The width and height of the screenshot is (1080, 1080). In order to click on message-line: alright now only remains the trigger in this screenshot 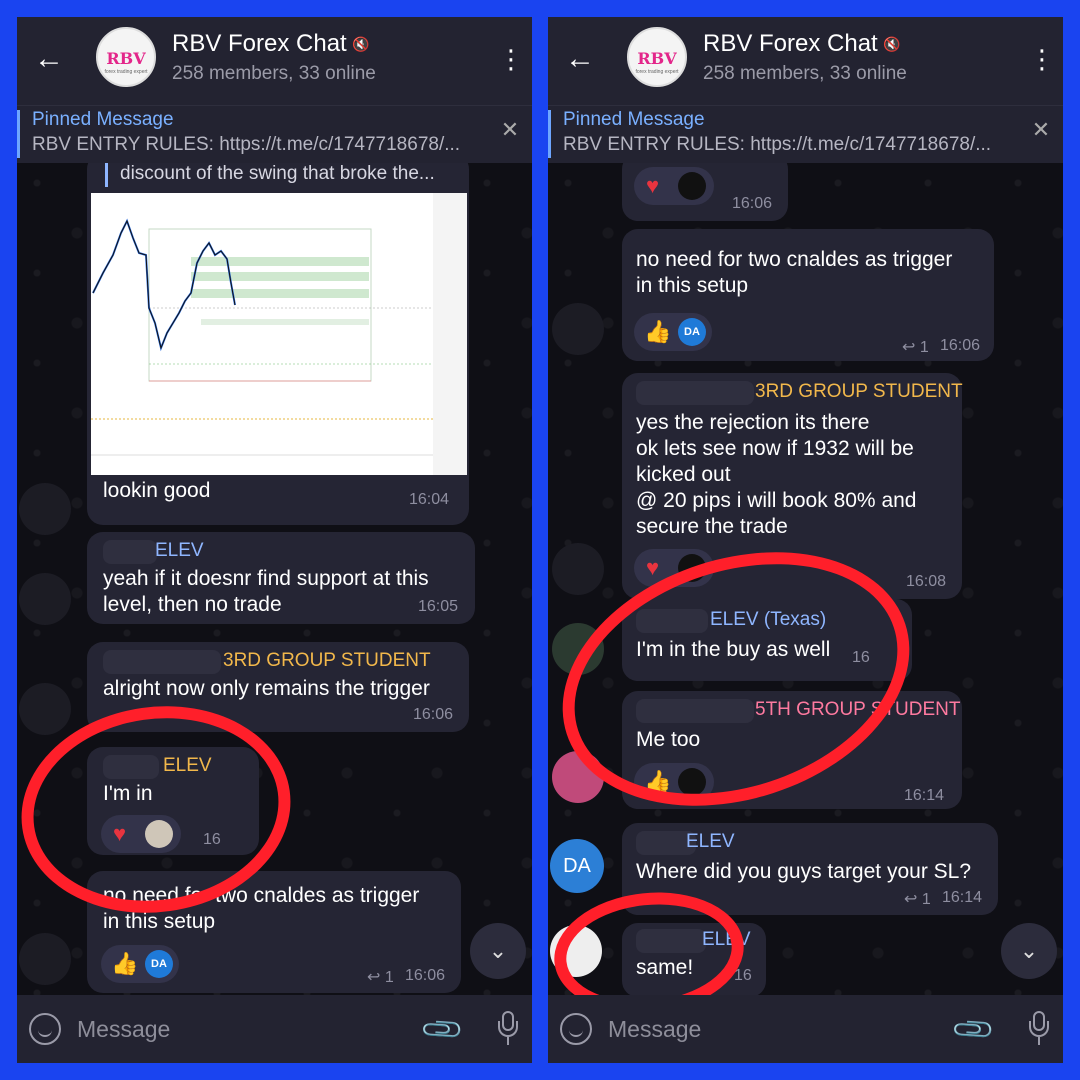, I will do `click(266, 688)`.